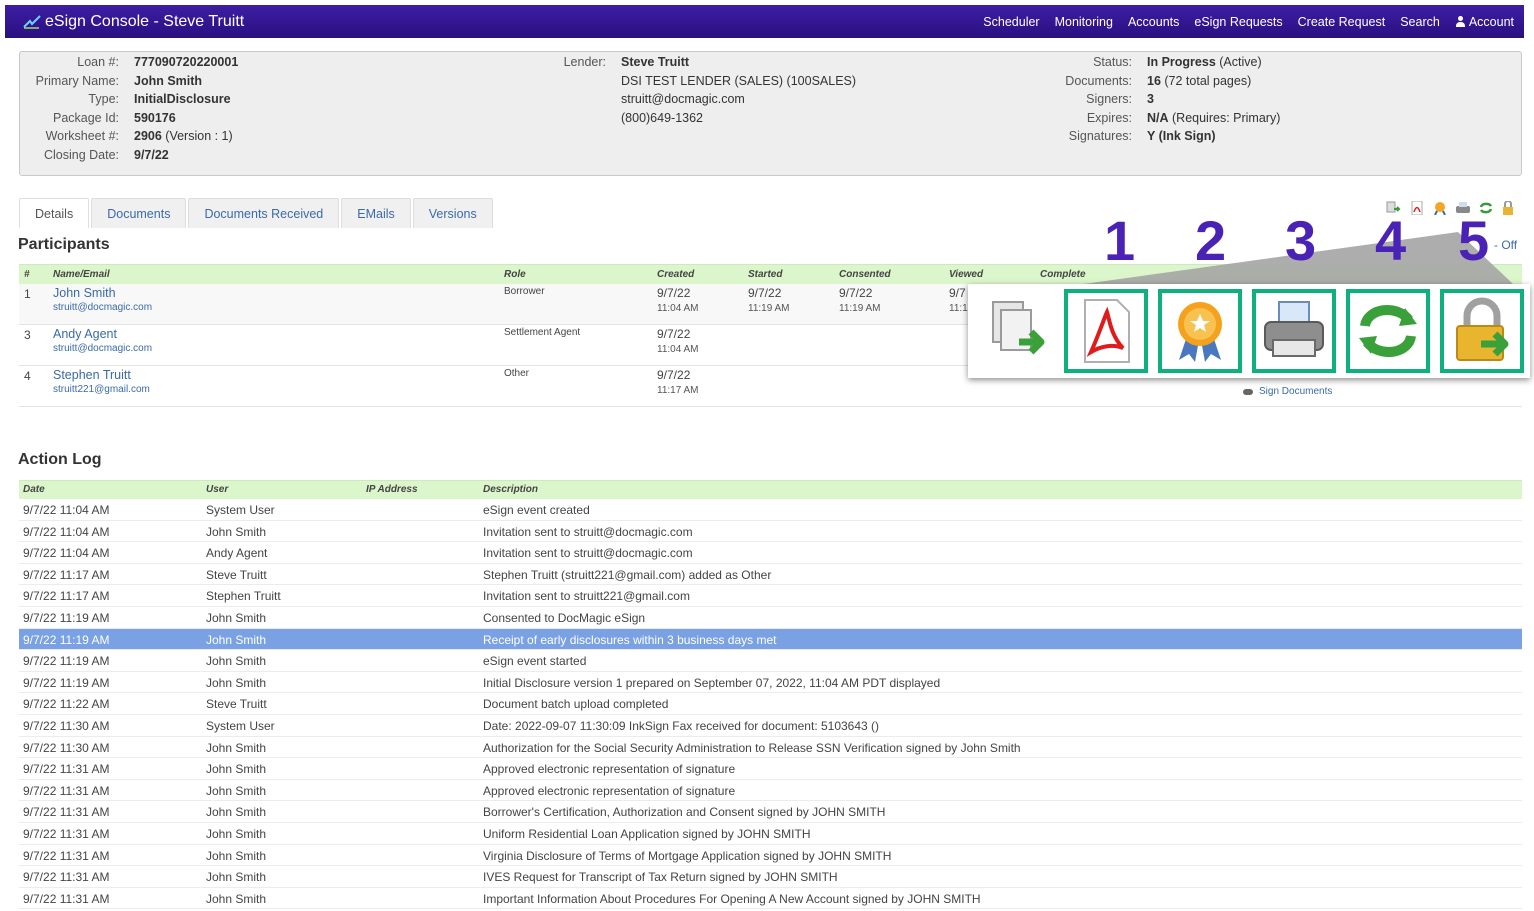  I want to click on nav-monitoring: Monitoring, so click(1084, 22).